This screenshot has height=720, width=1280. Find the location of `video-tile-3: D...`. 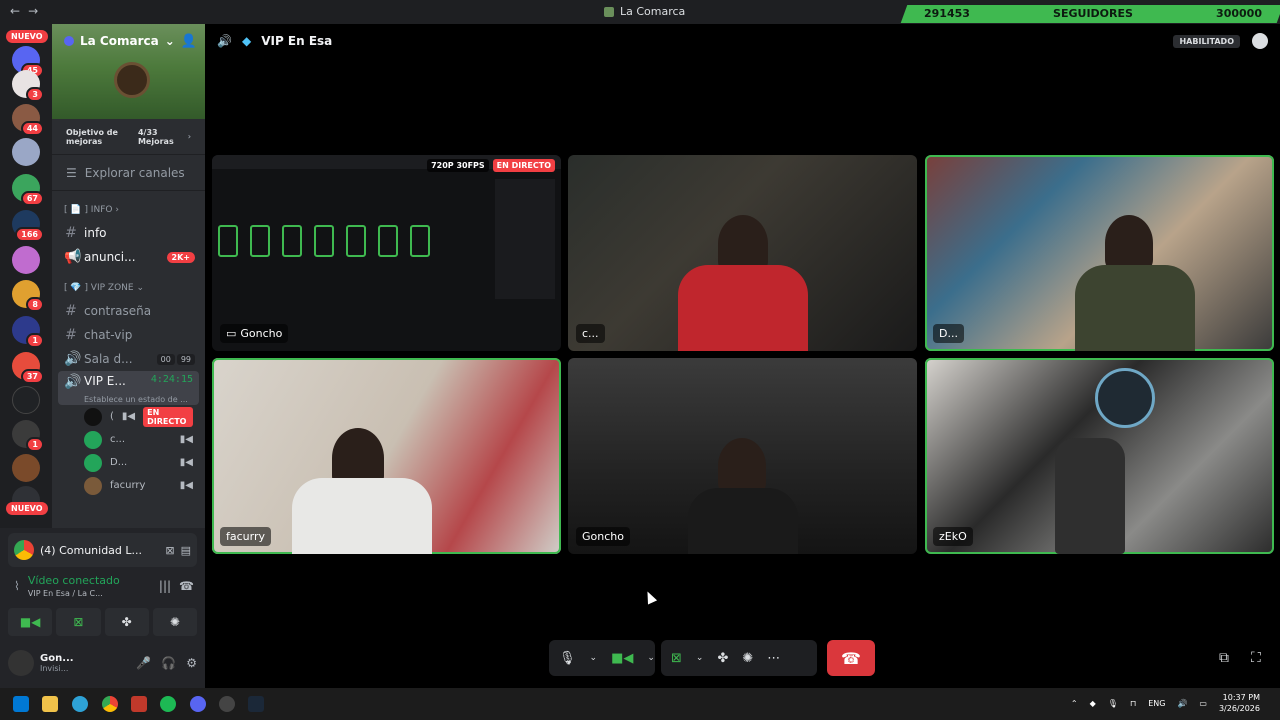

video-tile-3: D... is located at coordinates (1099, 253).